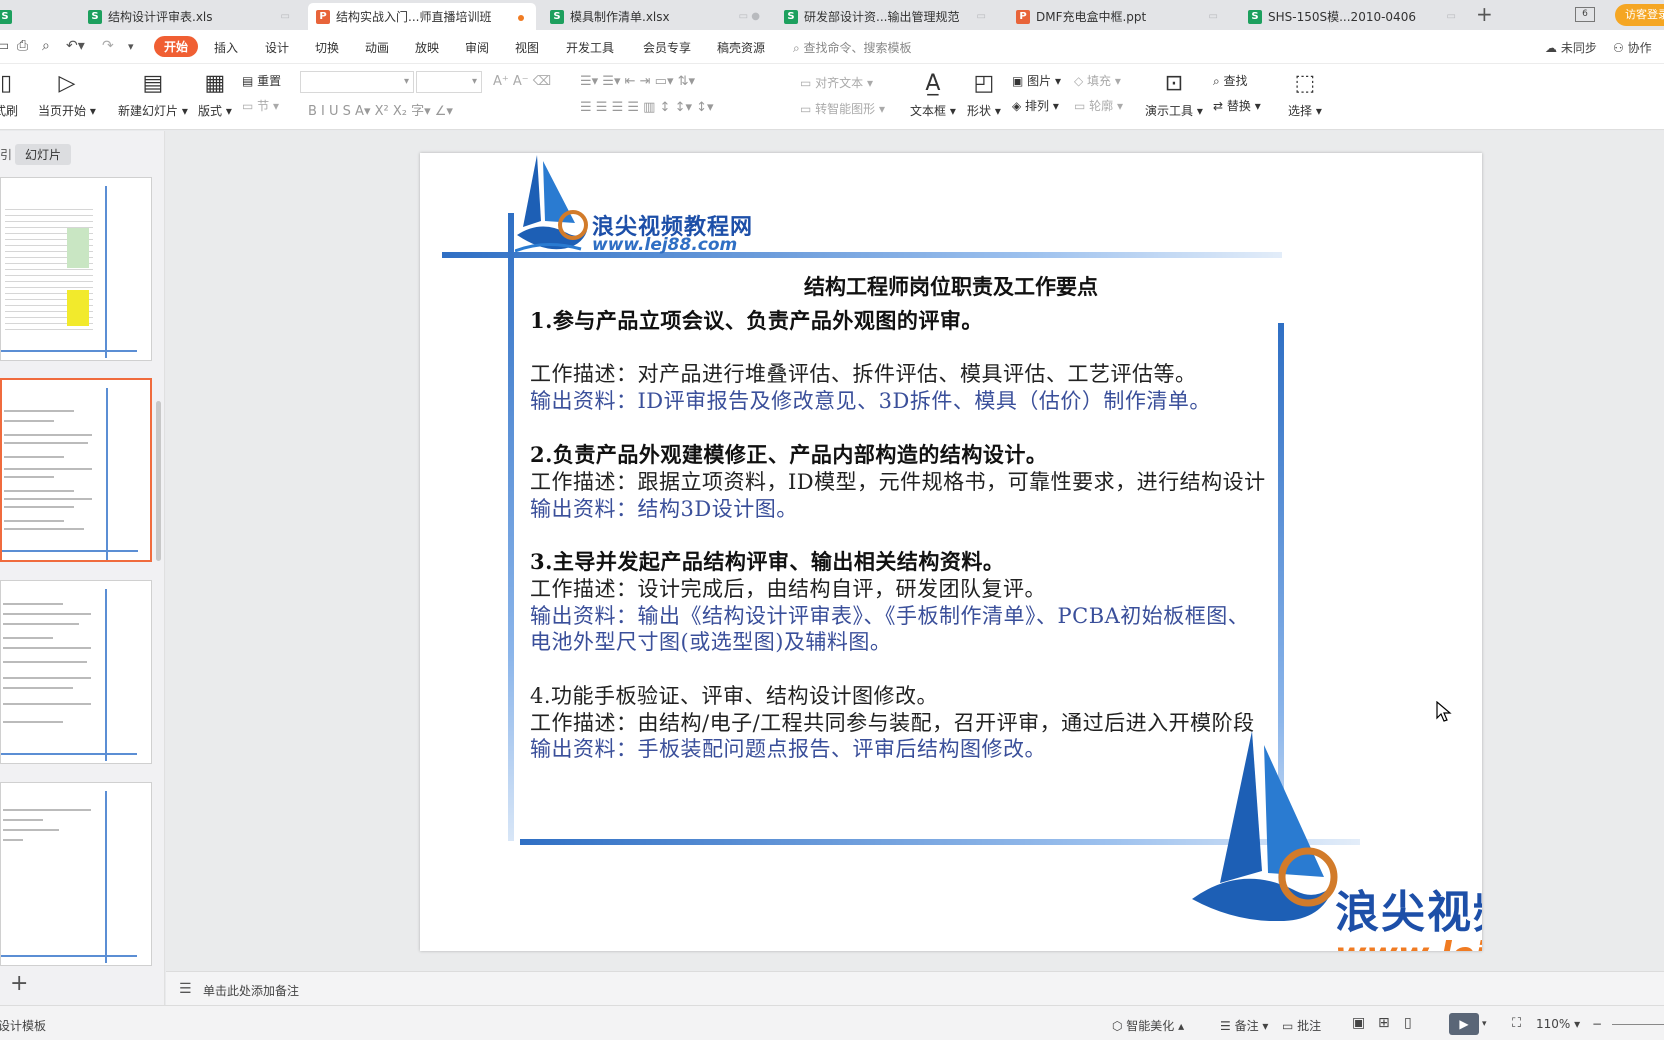  I want to click on menu-developer: 开发工具, so click(590, 47).